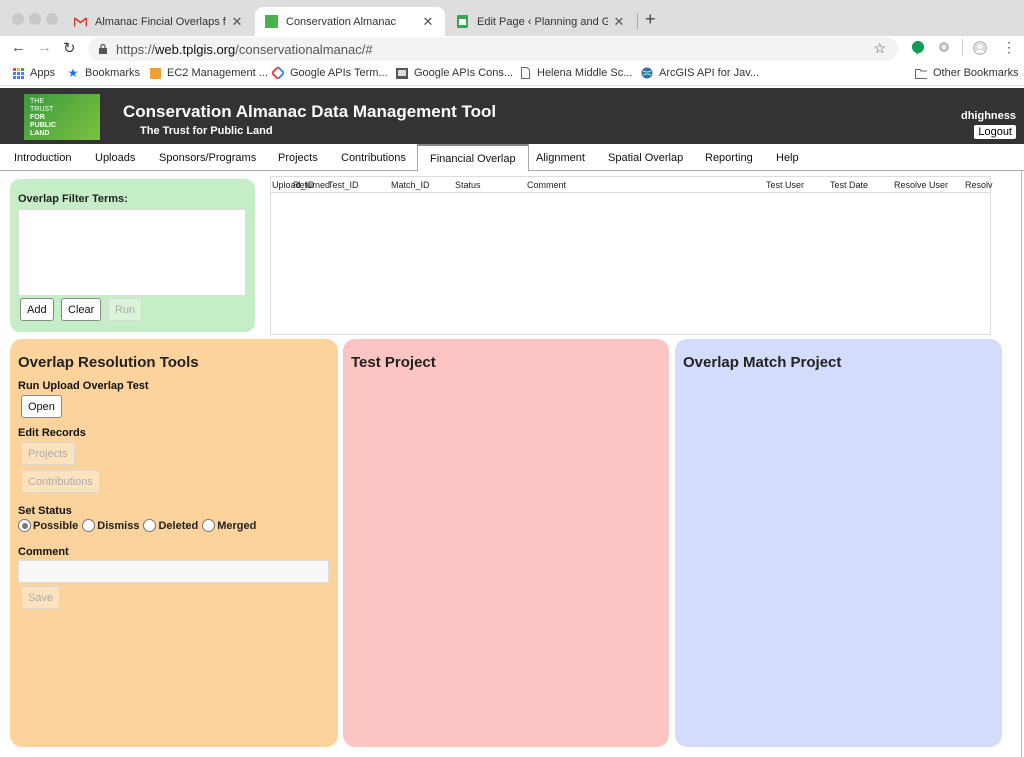  Describe the element at coordinates (18, 47) in the screenshot. I see `back-icon: ←` at that location.